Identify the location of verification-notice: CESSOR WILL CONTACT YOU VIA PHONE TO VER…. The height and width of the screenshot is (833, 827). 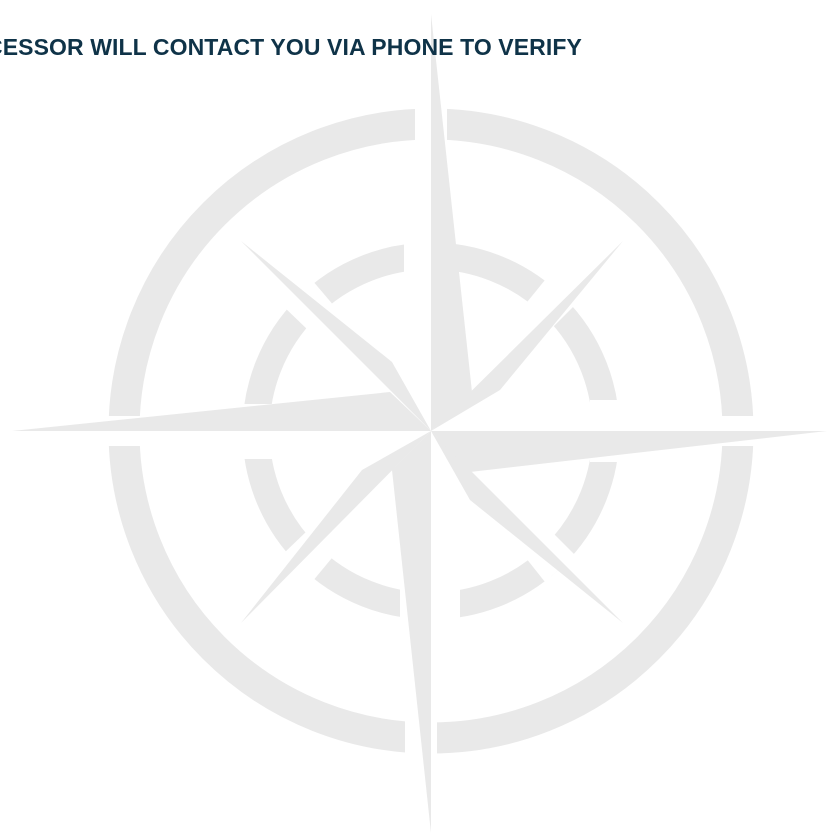
(291, 47).